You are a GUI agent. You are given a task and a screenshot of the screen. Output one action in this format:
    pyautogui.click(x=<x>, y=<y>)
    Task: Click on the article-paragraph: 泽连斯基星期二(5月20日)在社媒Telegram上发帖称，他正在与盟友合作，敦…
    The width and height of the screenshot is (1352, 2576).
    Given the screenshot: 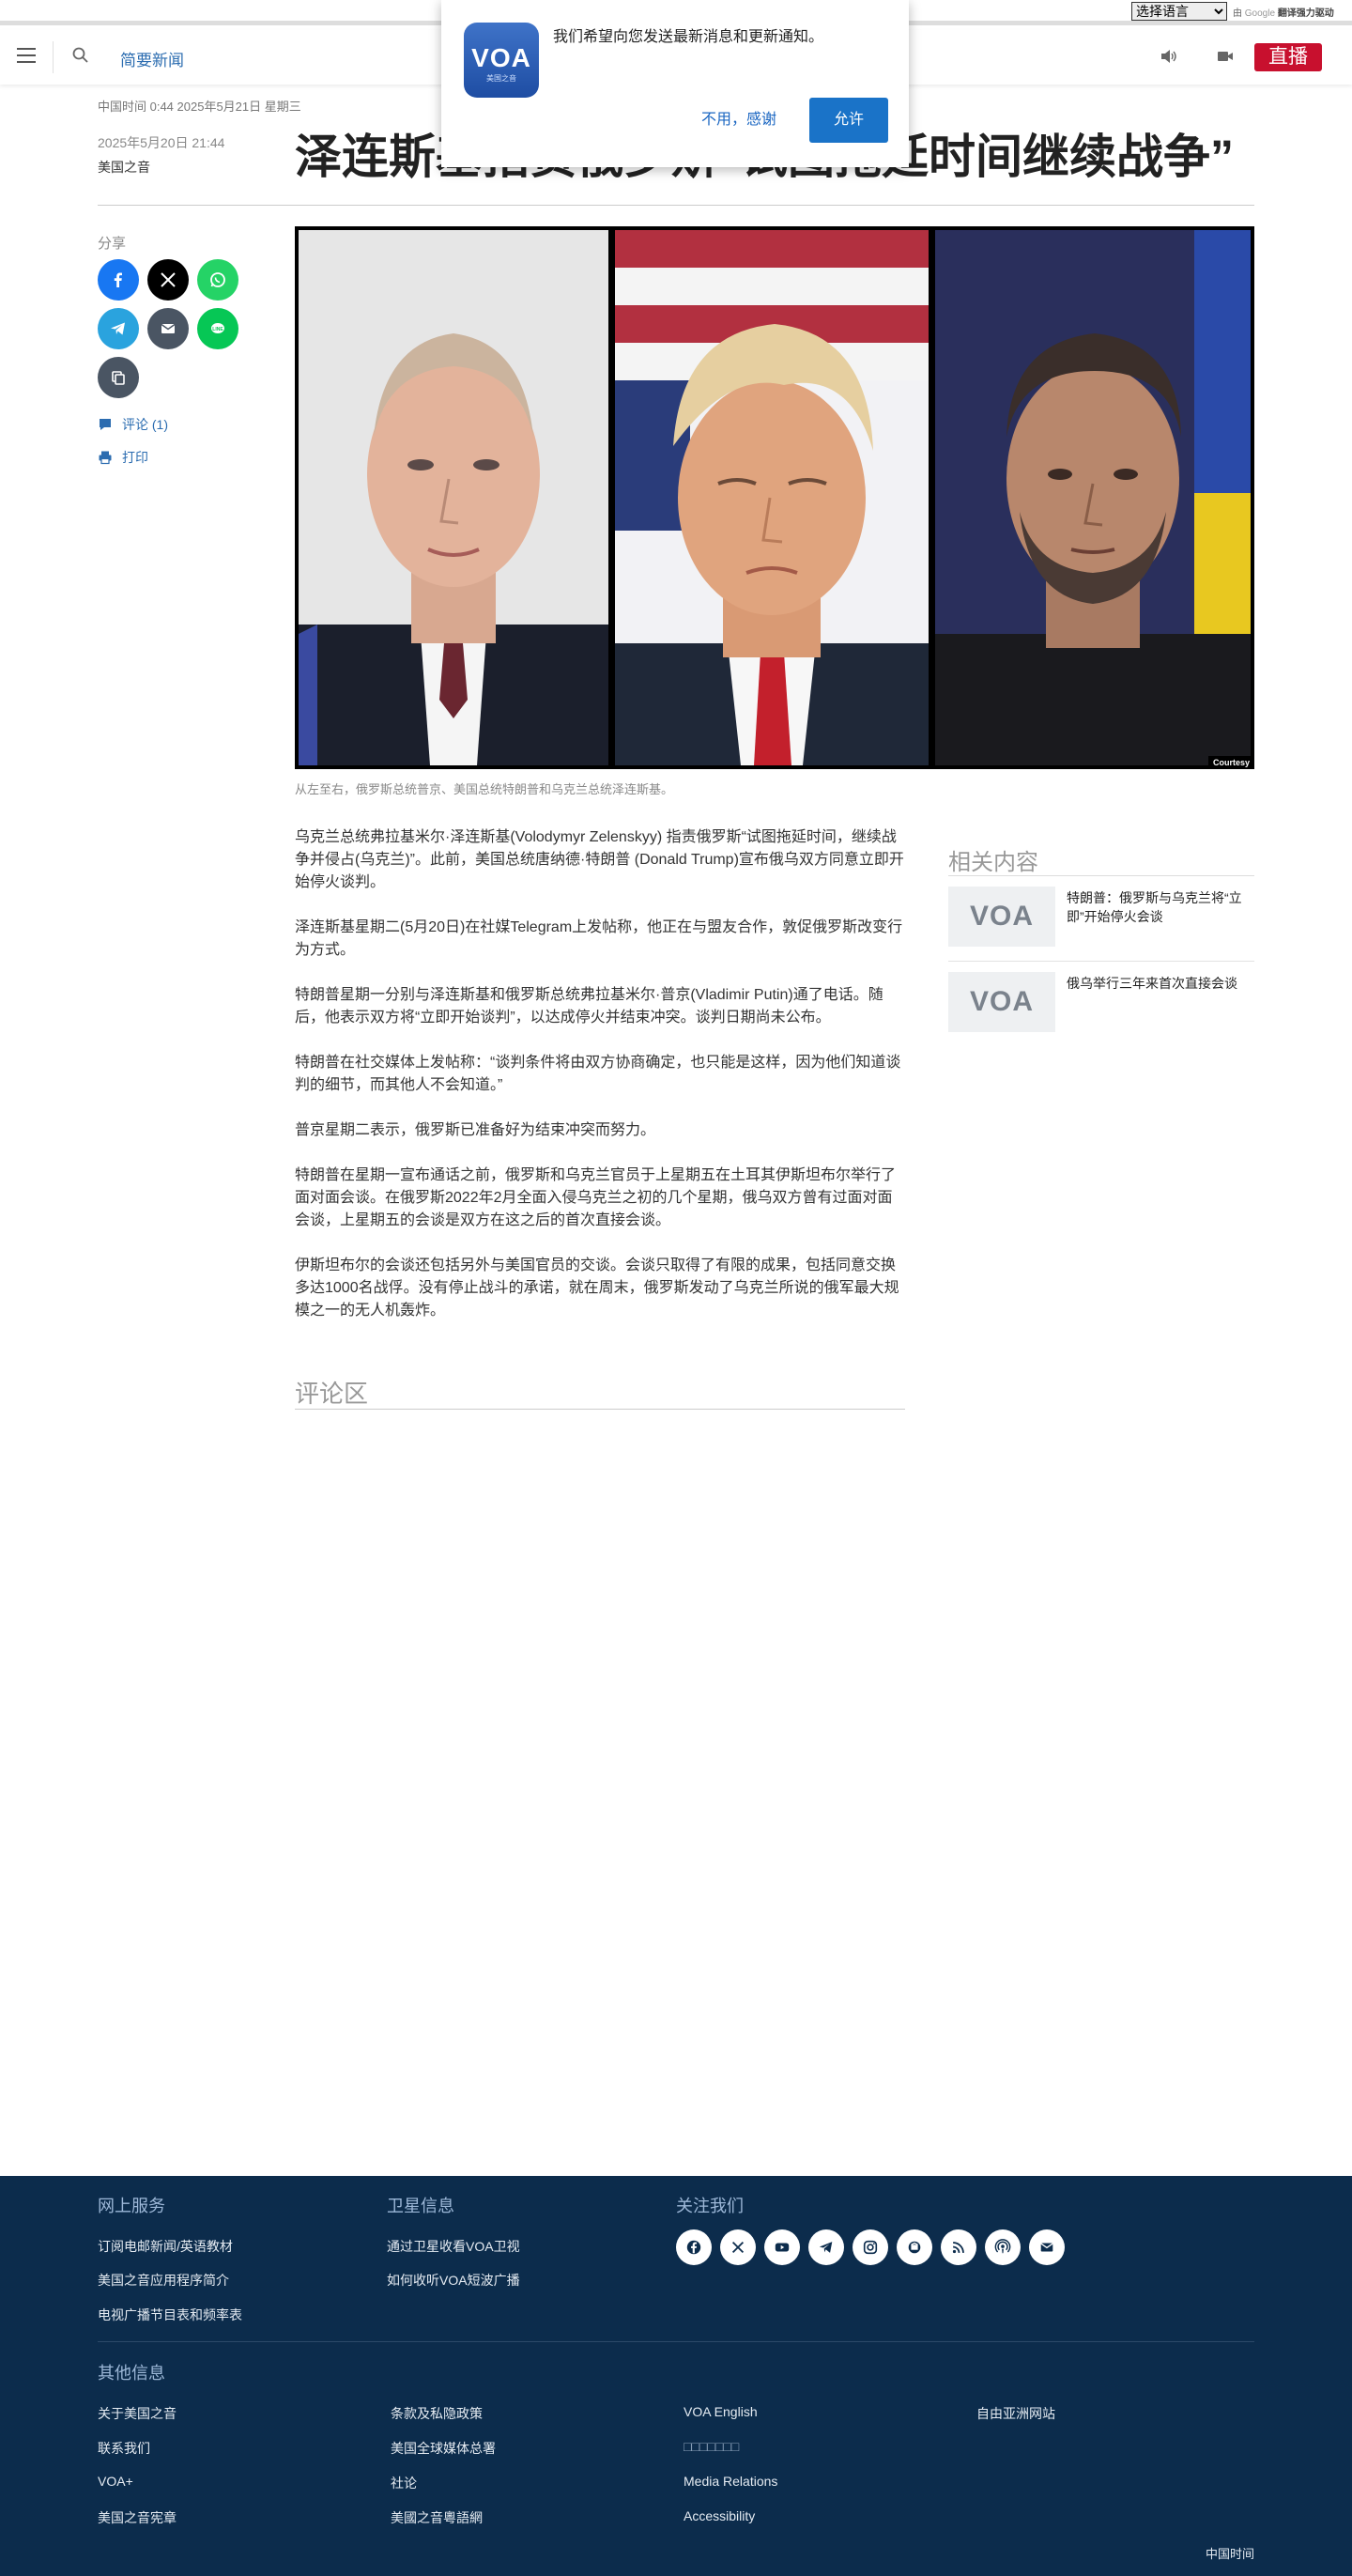 What is the action you would take?
    pyautogui.click(x=599, y=938)
    